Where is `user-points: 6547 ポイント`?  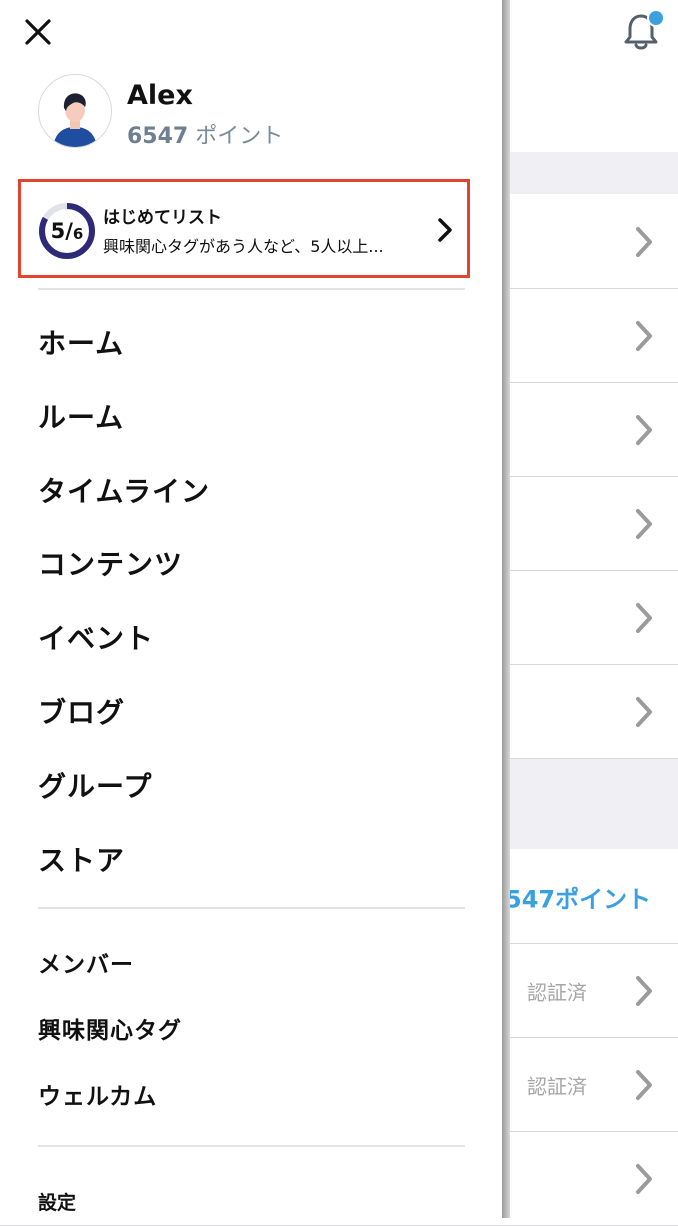
user-points: 6547 ポイント is located at coordinates (205, 134).